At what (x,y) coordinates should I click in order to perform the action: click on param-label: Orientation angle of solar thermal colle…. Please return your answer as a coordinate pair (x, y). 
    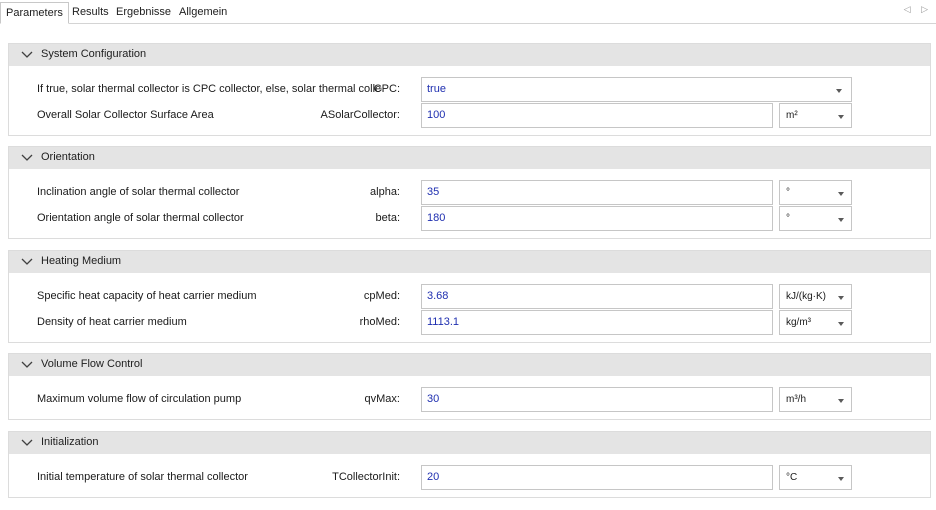
    Looking at the image, I should click on (140, 218).